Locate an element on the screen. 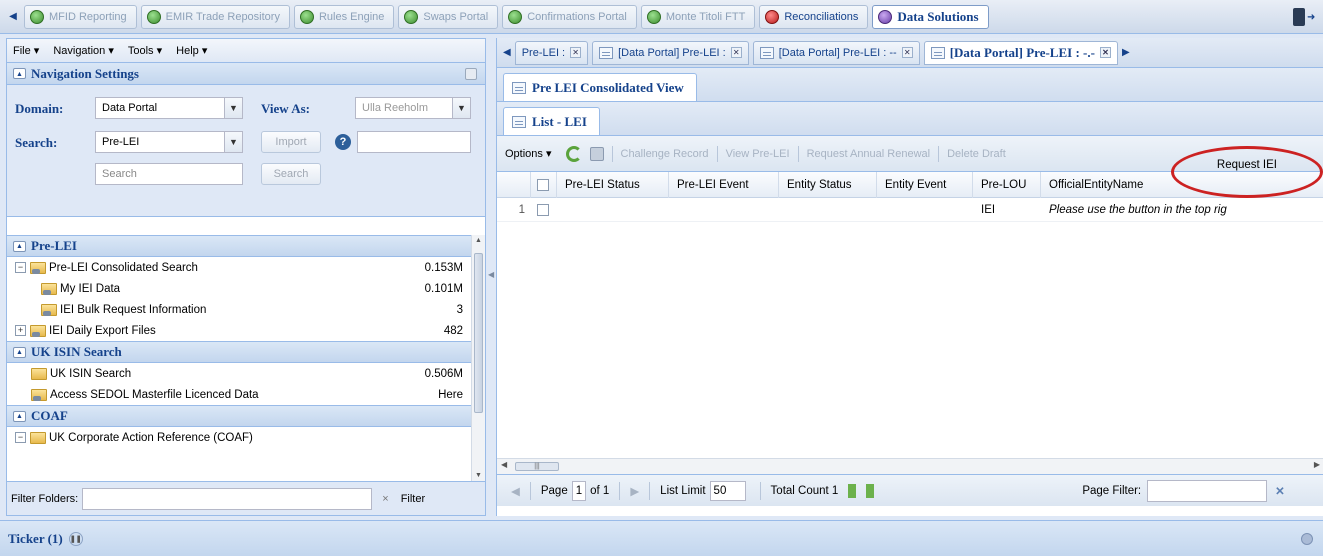 This screenshot has width=1323, height=556. search-input: Search is located at coordinates (169, 174).